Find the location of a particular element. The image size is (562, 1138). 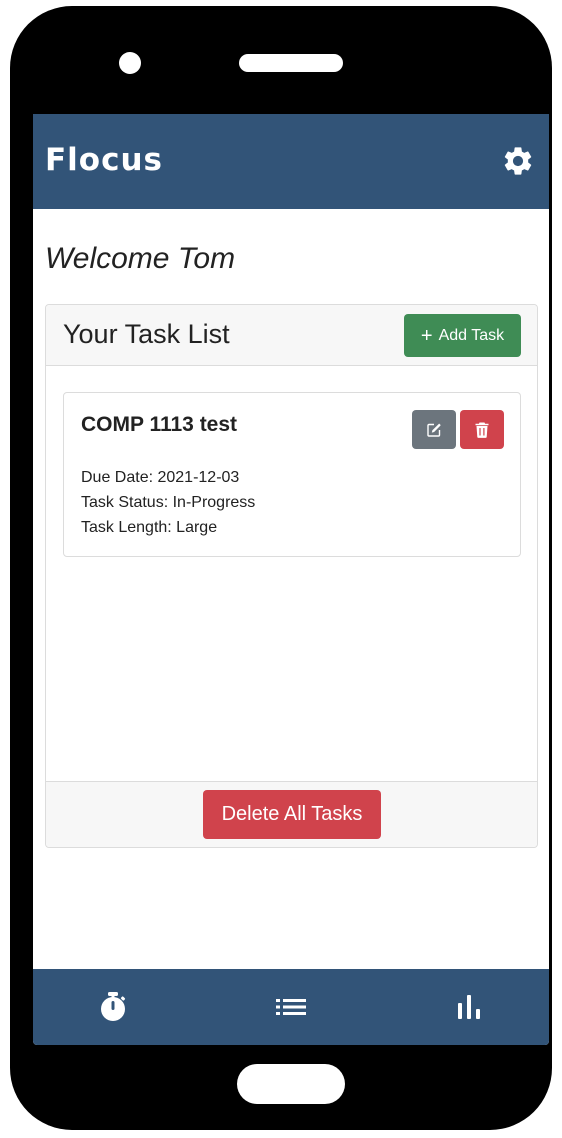

task-status: Task Status: In-Progress is located at coordinates (168, 502).